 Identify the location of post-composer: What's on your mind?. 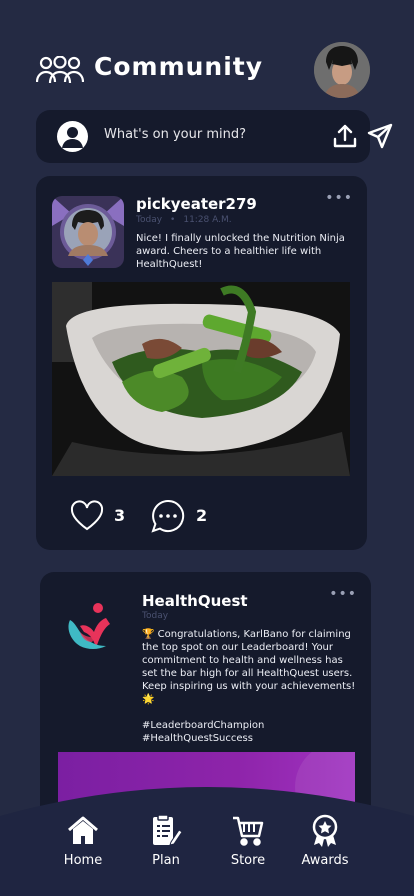
(214, 136).